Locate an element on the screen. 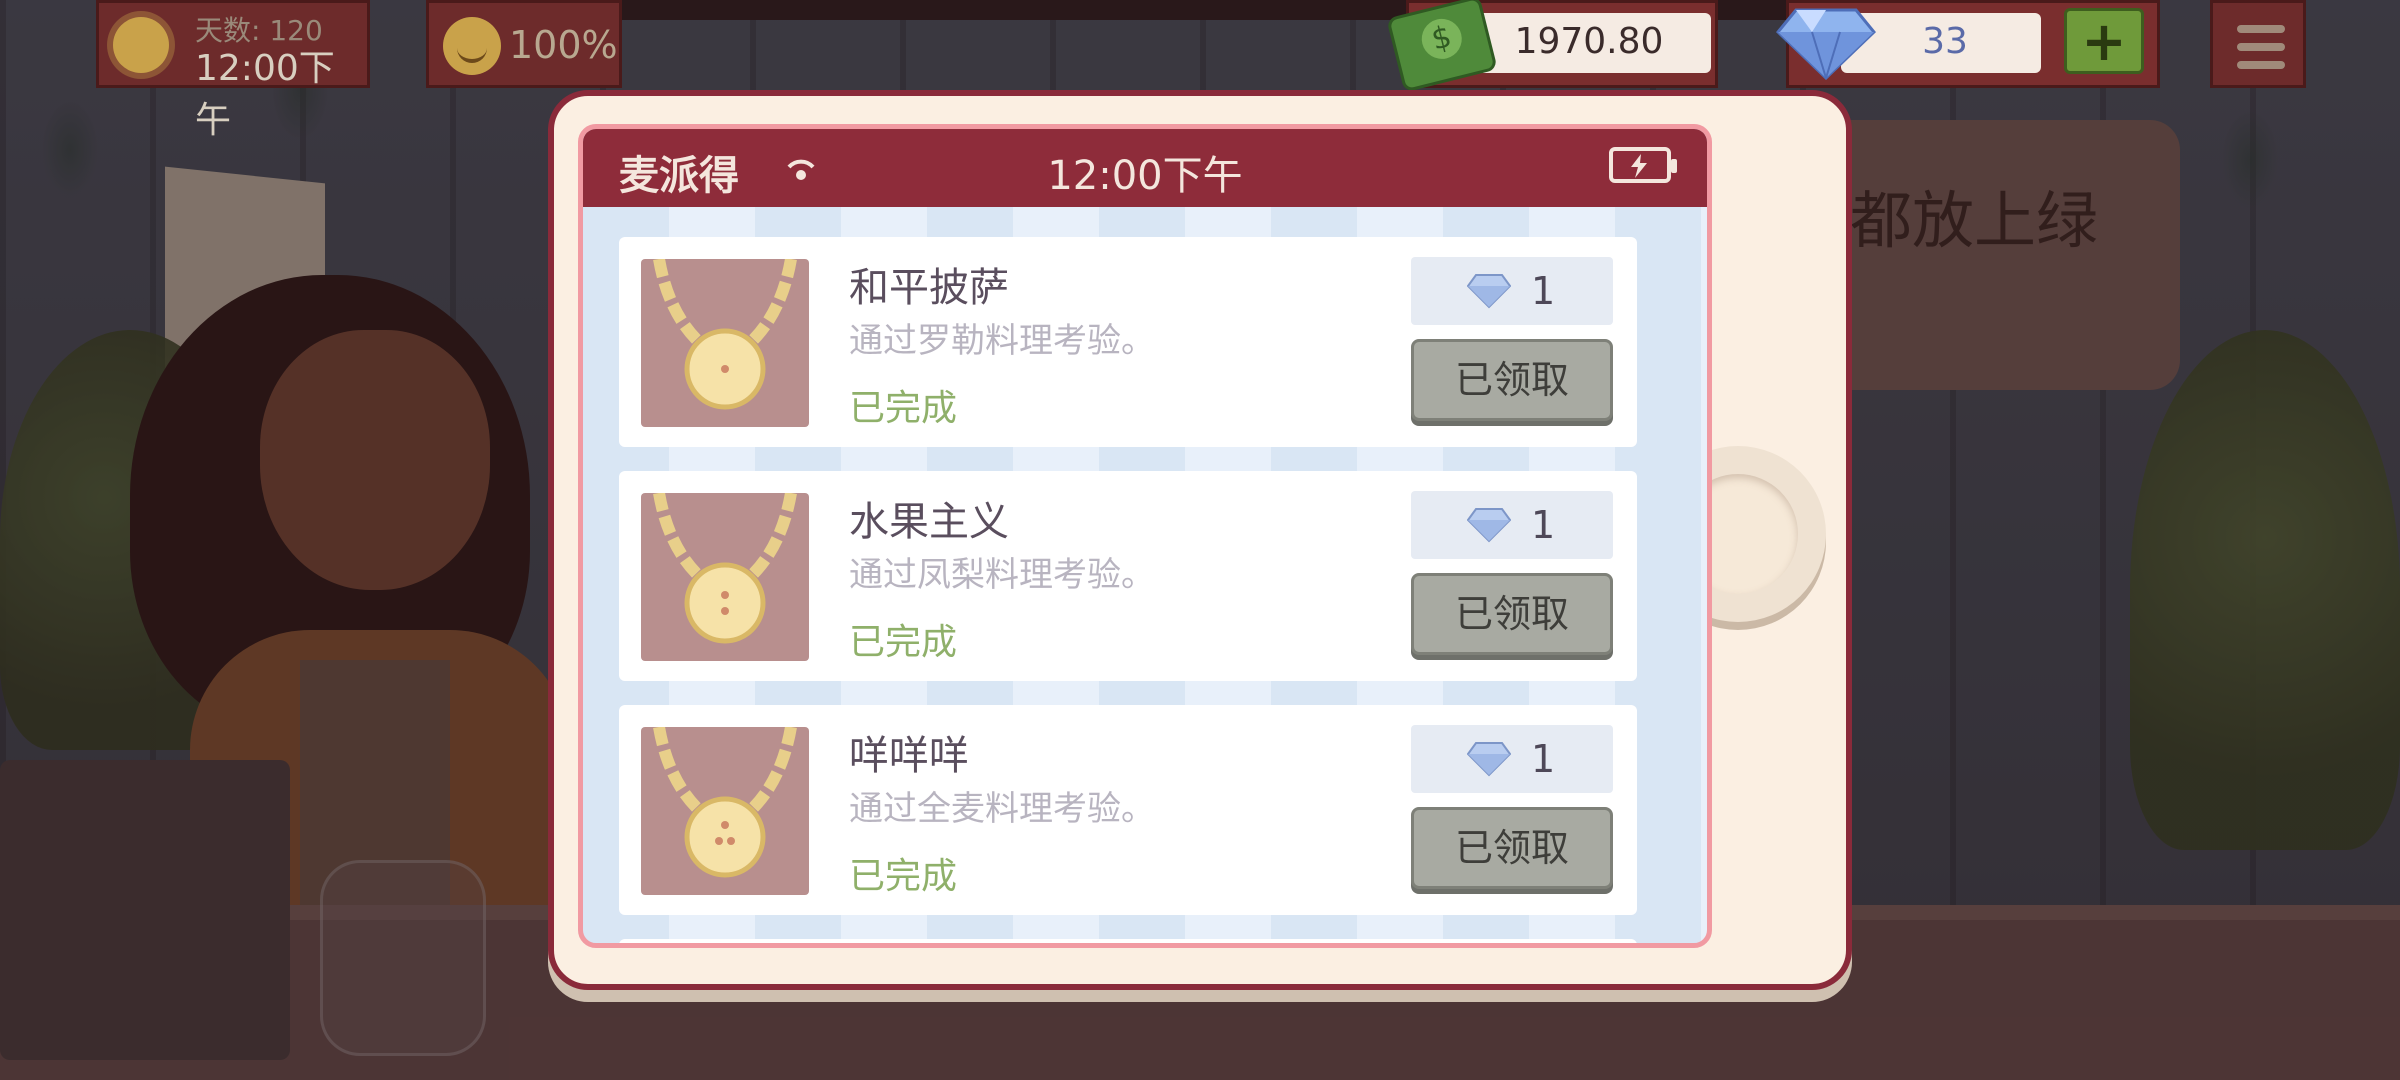 This screenshot has width=2400, height=1080. achievement-card: 和平披萨 通过罗勒料理考验。 已完成 1 已领取 is located at coordinates (1128, 342).